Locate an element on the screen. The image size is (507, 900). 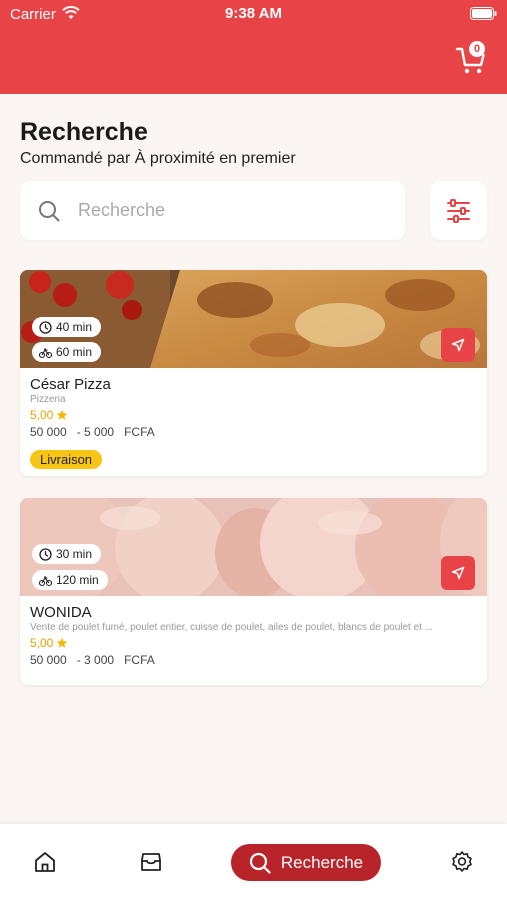
price-range: 50 000 - 5 000 FCFA is located at coordinates (92, 432).